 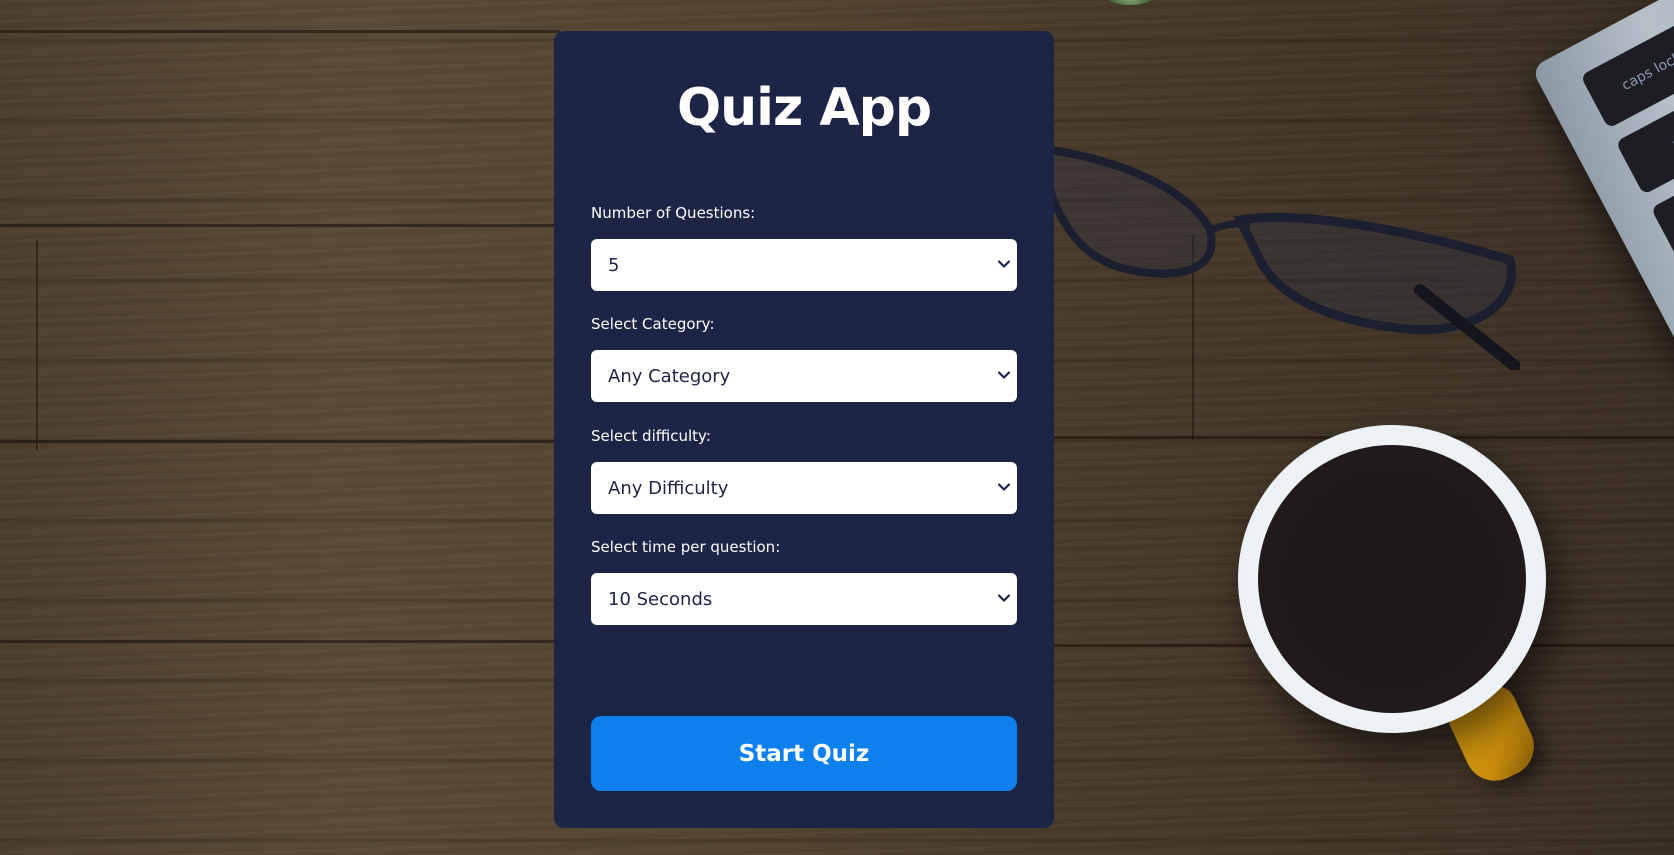 I want to click on eyeglasses-decoration, so click(x=1283, y=257).